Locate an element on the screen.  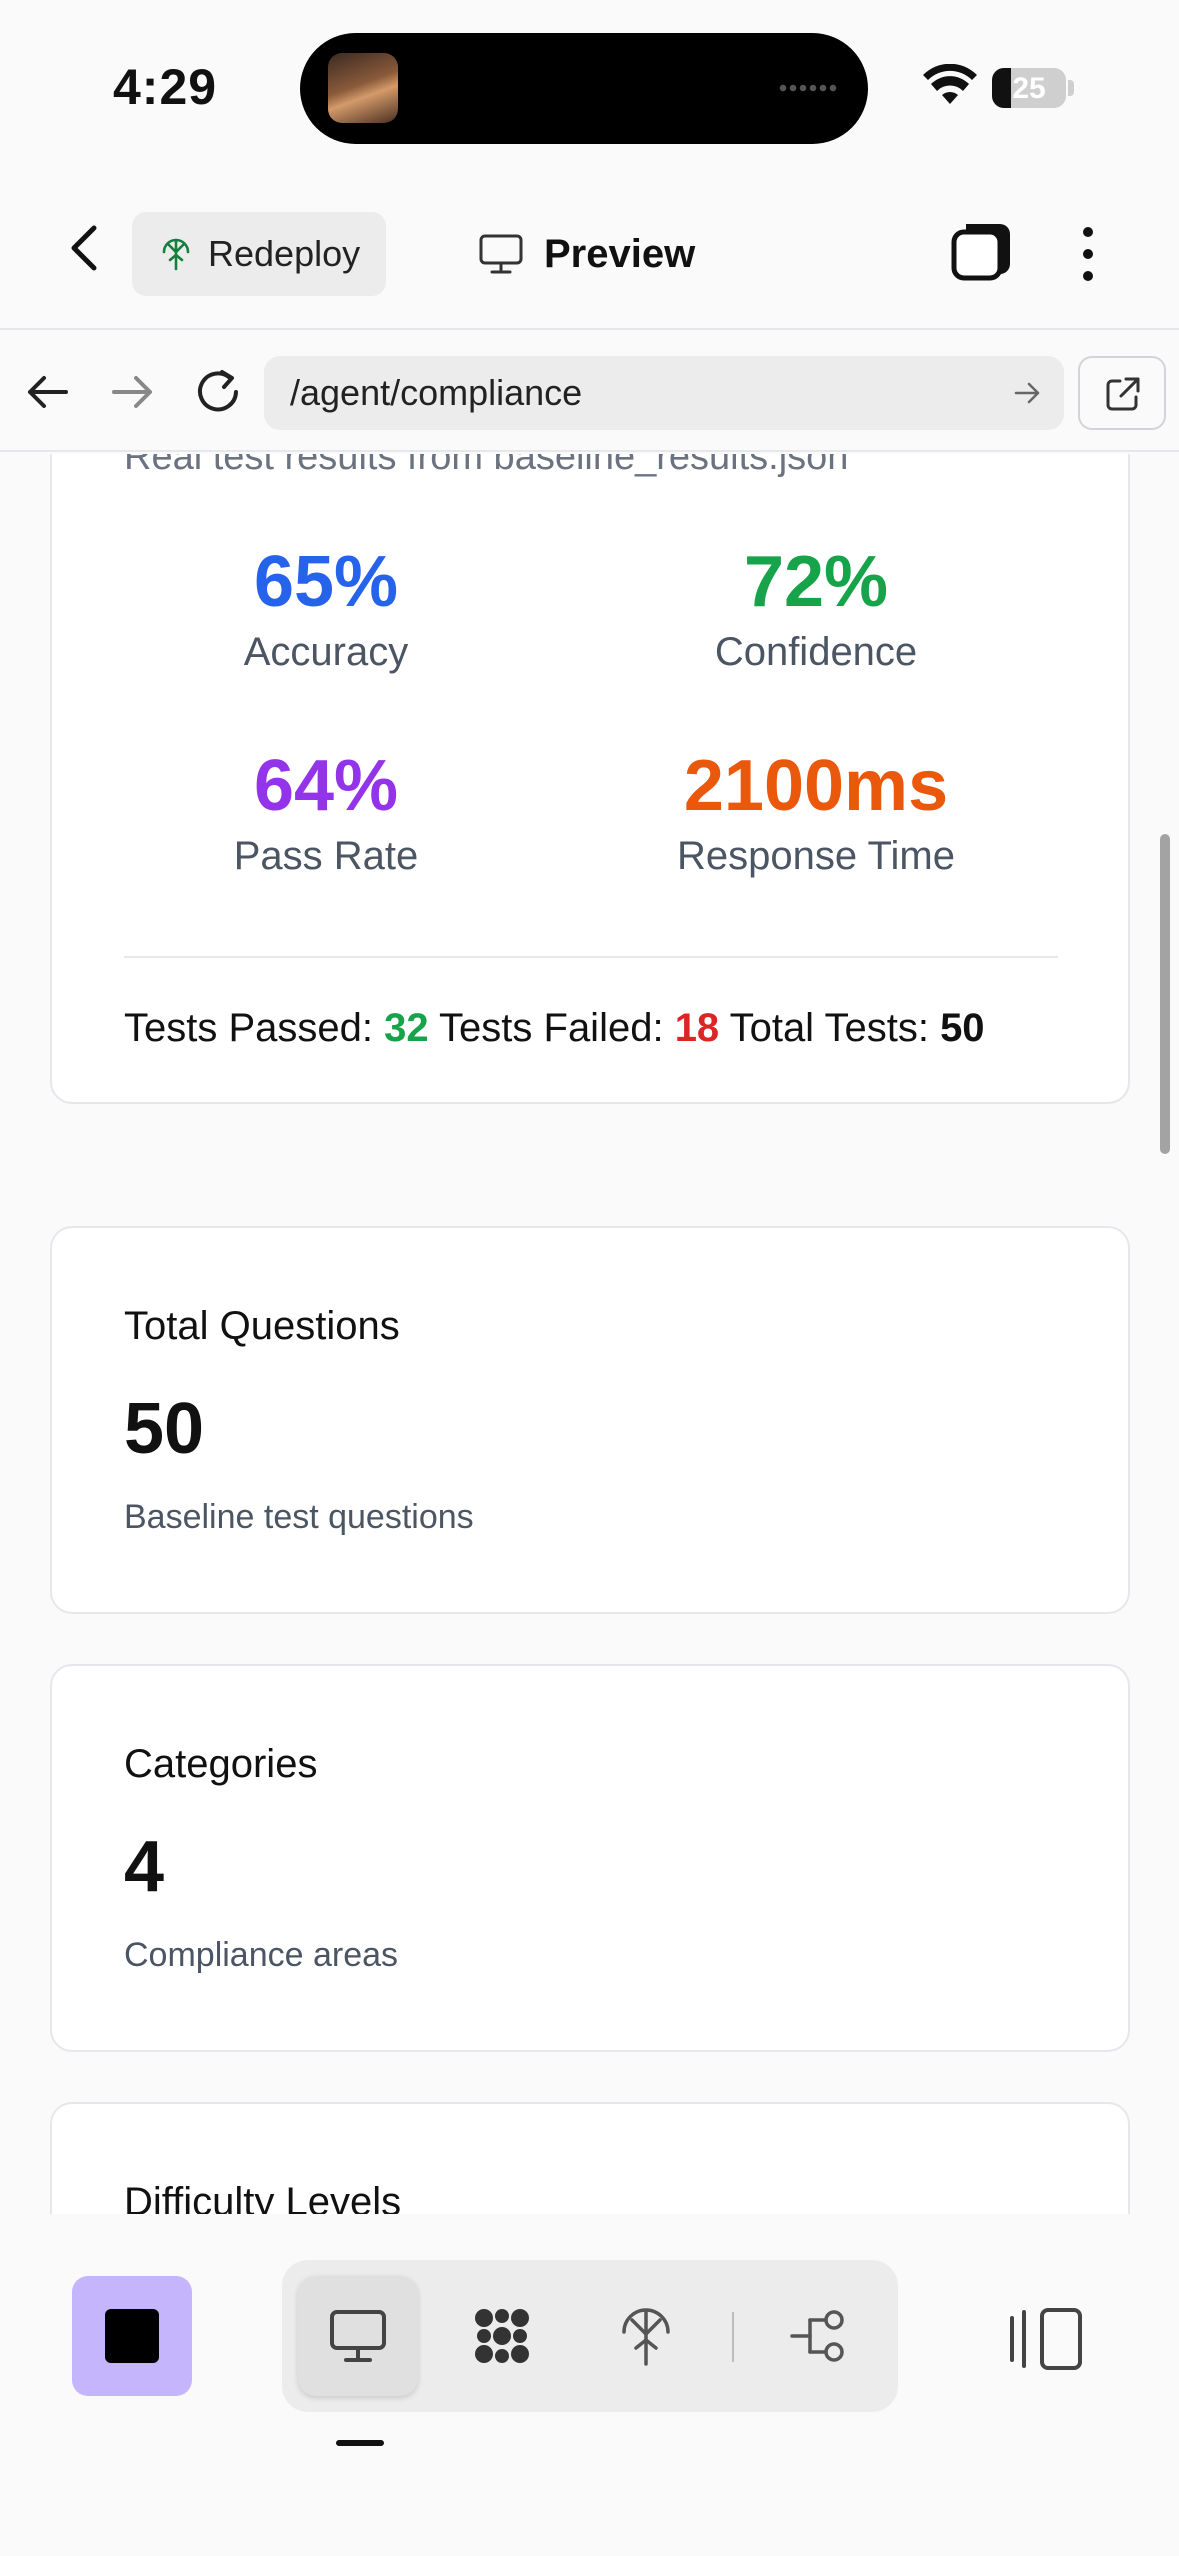
deploy-view-button is located at coordinates (646, 2336).